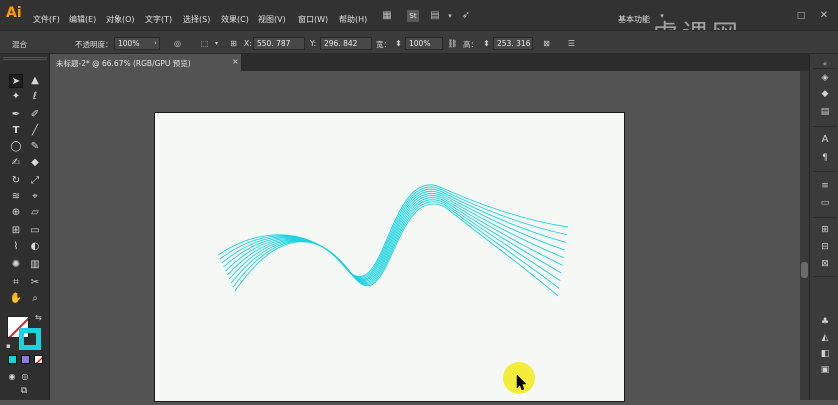 The width and height of the screenshot is (838, 405). Describe the element at coordinates (25, 359) in the screenshot. I see `gradient-mode-icon` at that location.